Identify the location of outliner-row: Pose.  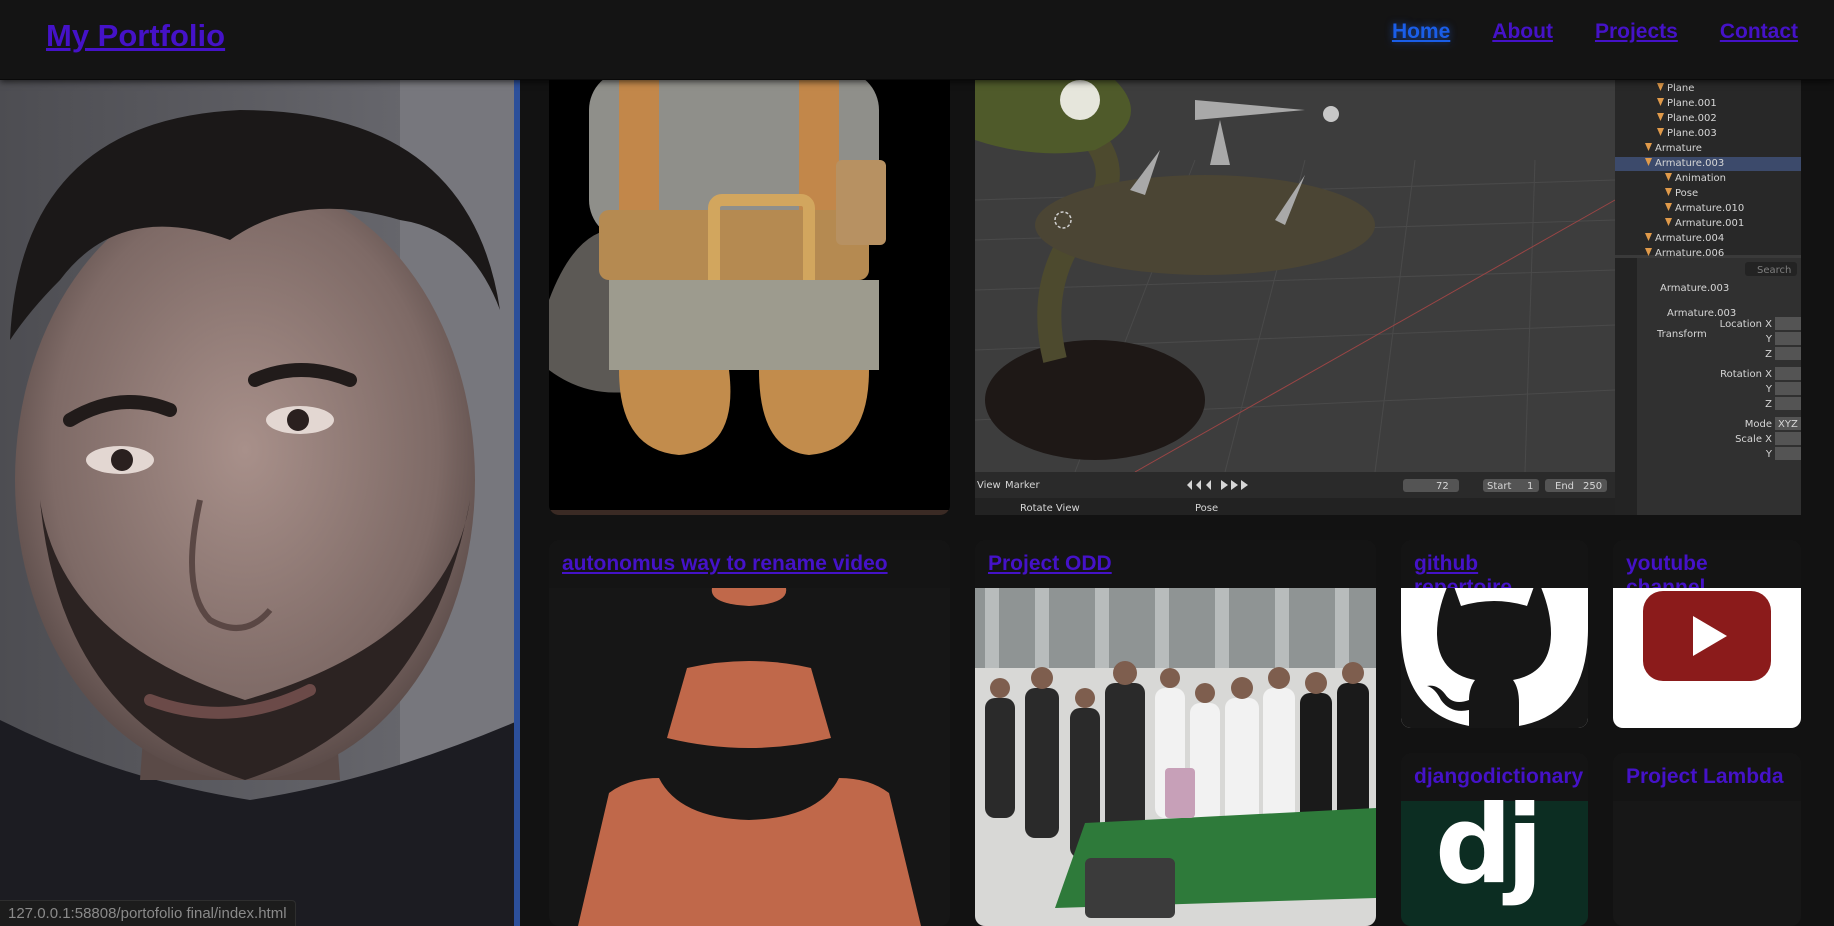
(1686, 193).